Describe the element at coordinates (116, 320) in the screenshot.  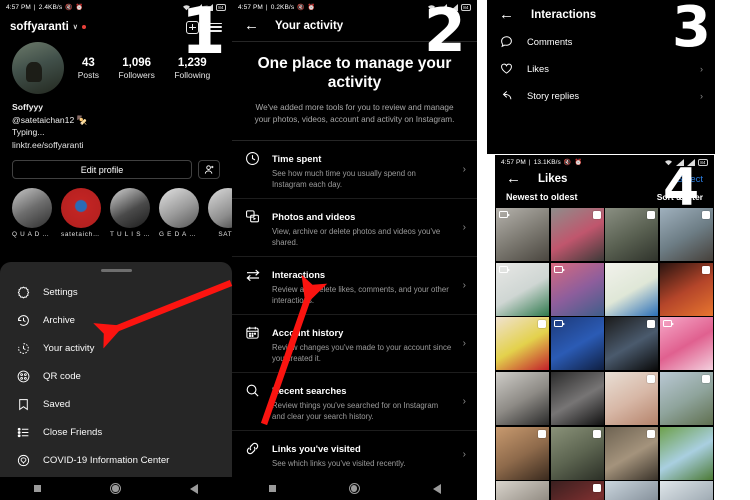
I see `sheet-item-archive: Archive` at that location.